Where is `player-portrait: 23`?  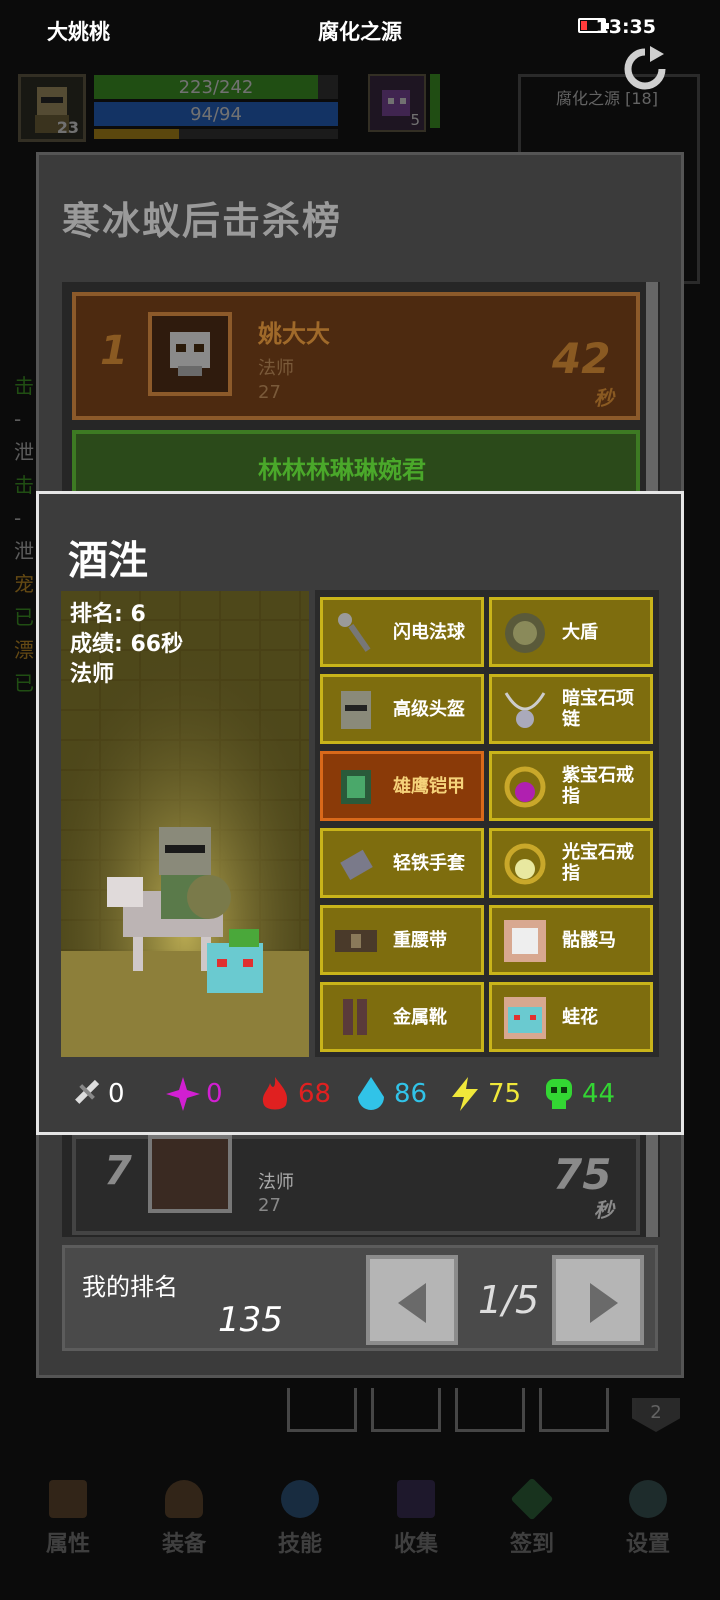
player-portrait: 23 is located at coordinates (52, 108).